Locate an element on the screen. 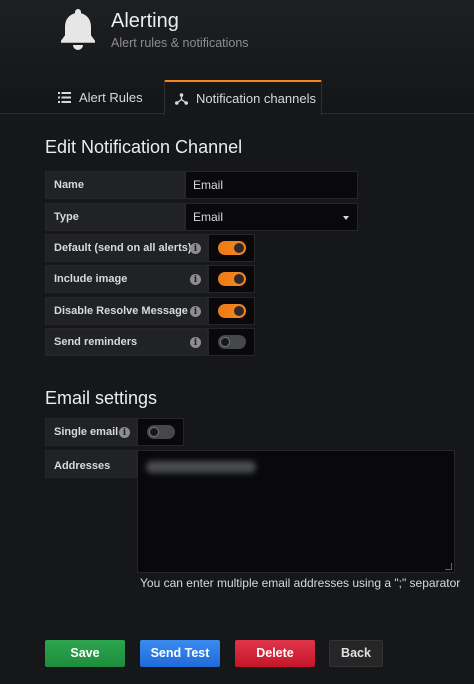 The image size is (474, 684). send-reminders-toggle is located at coordinates (231, 342).